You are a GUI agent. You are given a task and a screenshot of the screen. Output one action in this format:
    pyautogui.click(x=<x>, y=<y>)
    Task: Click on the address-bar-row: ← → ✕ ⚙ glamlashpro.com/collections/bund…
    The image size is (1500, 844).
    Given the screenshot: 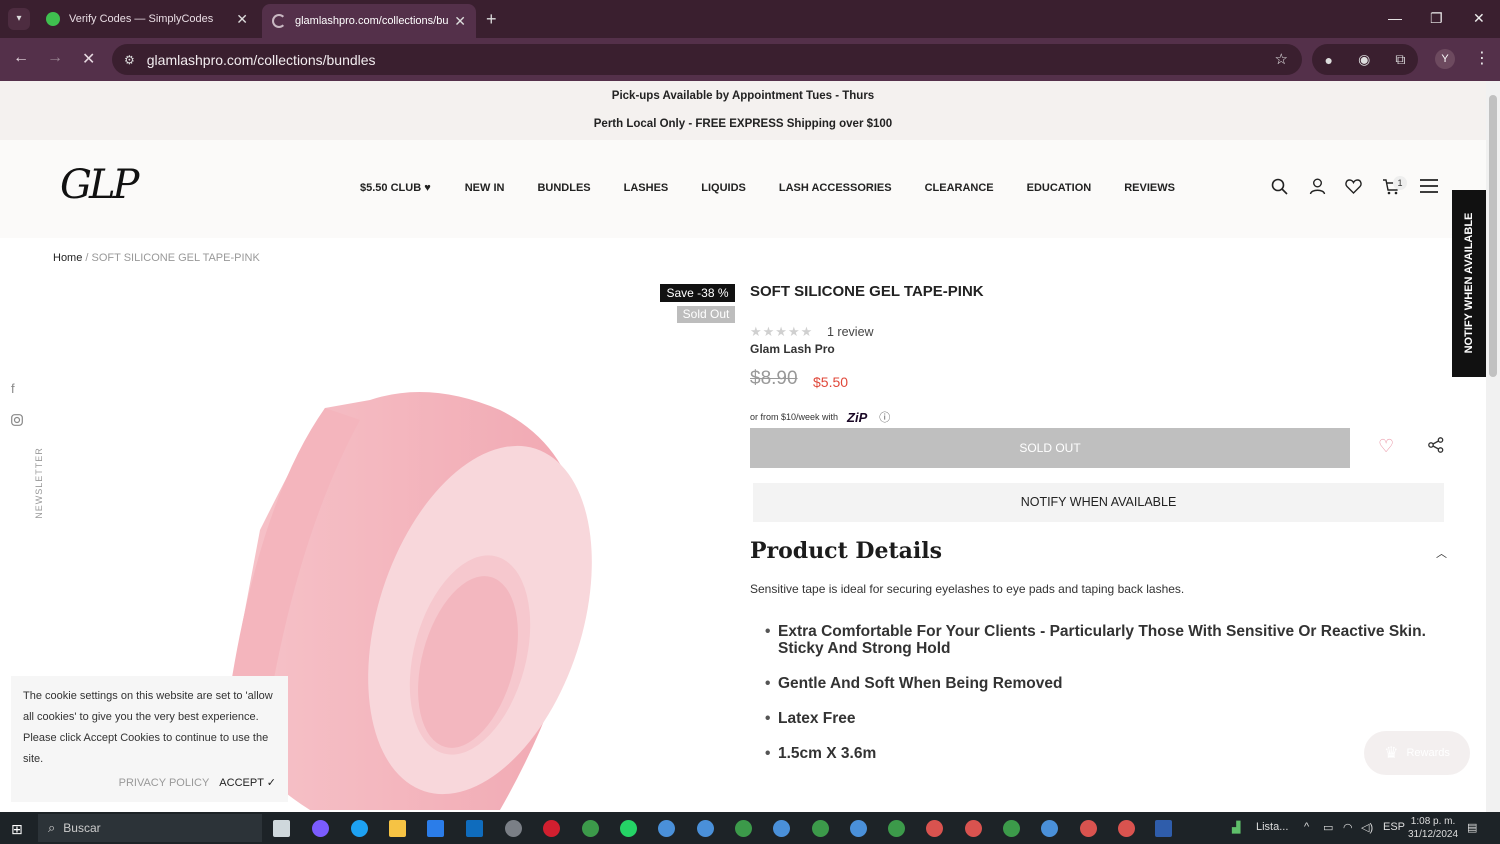 What is the action you would take?
    pyautogui.click(x=750, y=59)
    